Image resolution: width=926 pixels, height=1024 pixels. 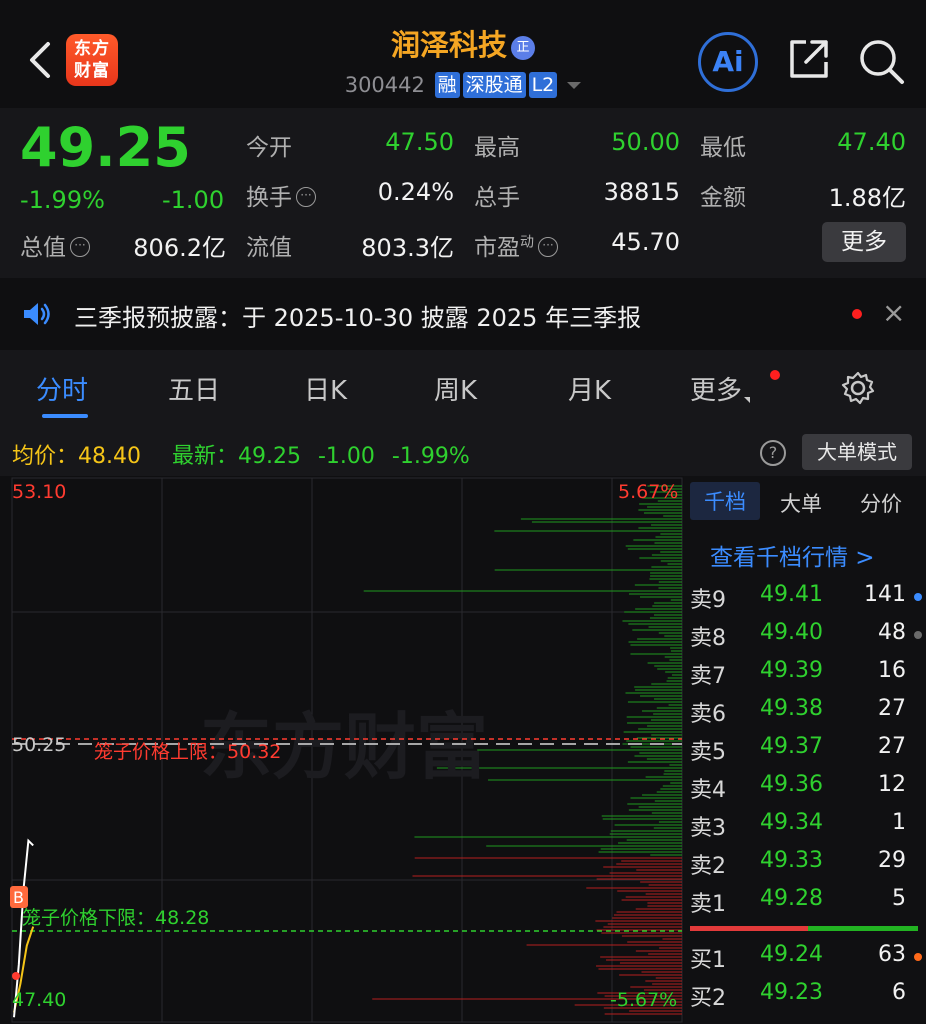 I want to click on pe-label-text: 市盈, so click(x=497, y=248).